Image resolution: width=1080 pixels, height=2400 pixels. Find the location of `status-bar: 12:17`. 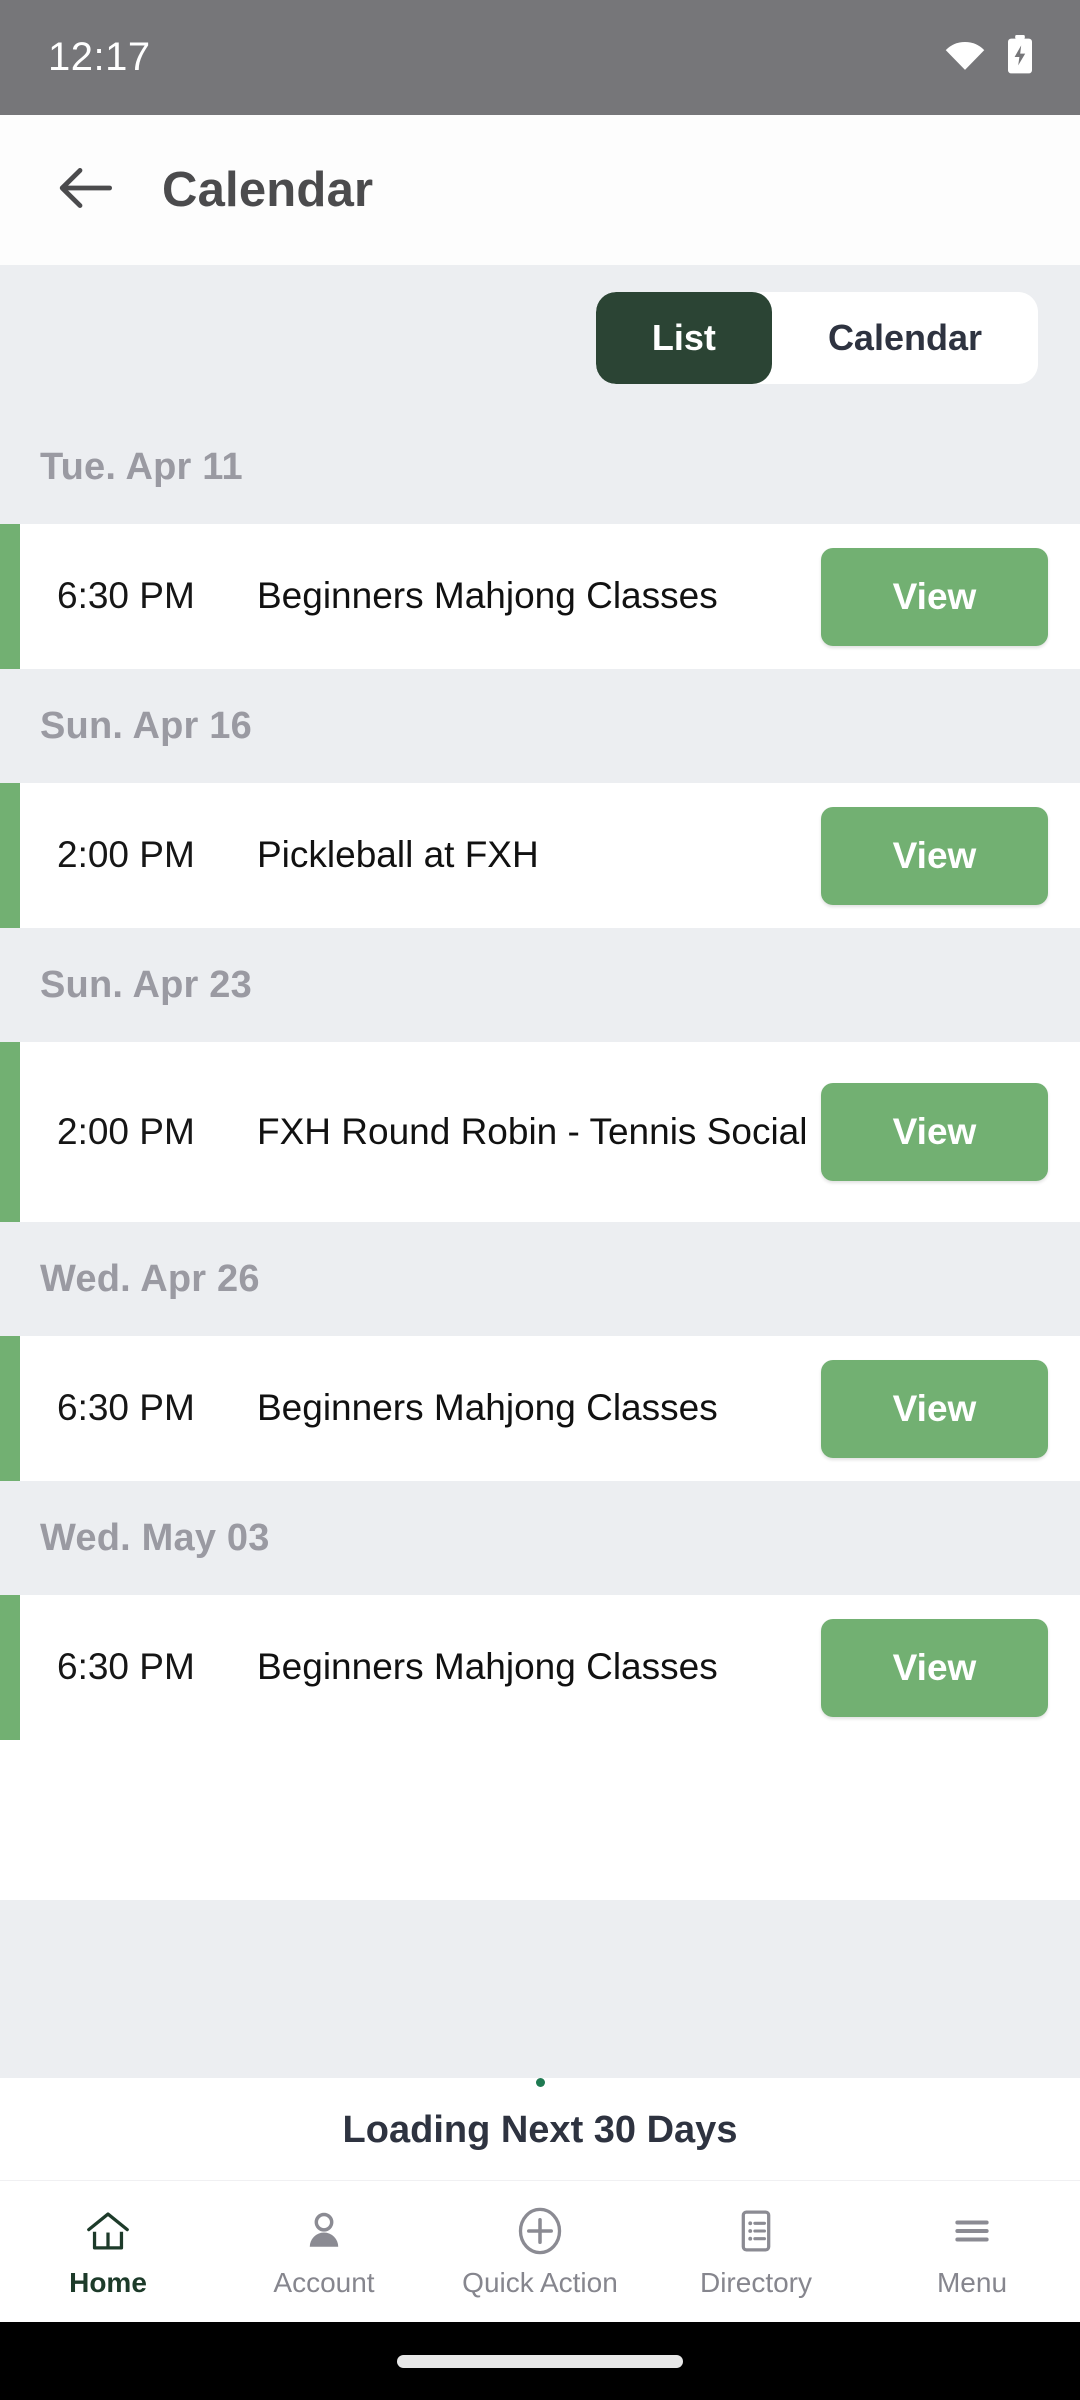

status-bar: 12:17 is located at coordinates (540, 57).